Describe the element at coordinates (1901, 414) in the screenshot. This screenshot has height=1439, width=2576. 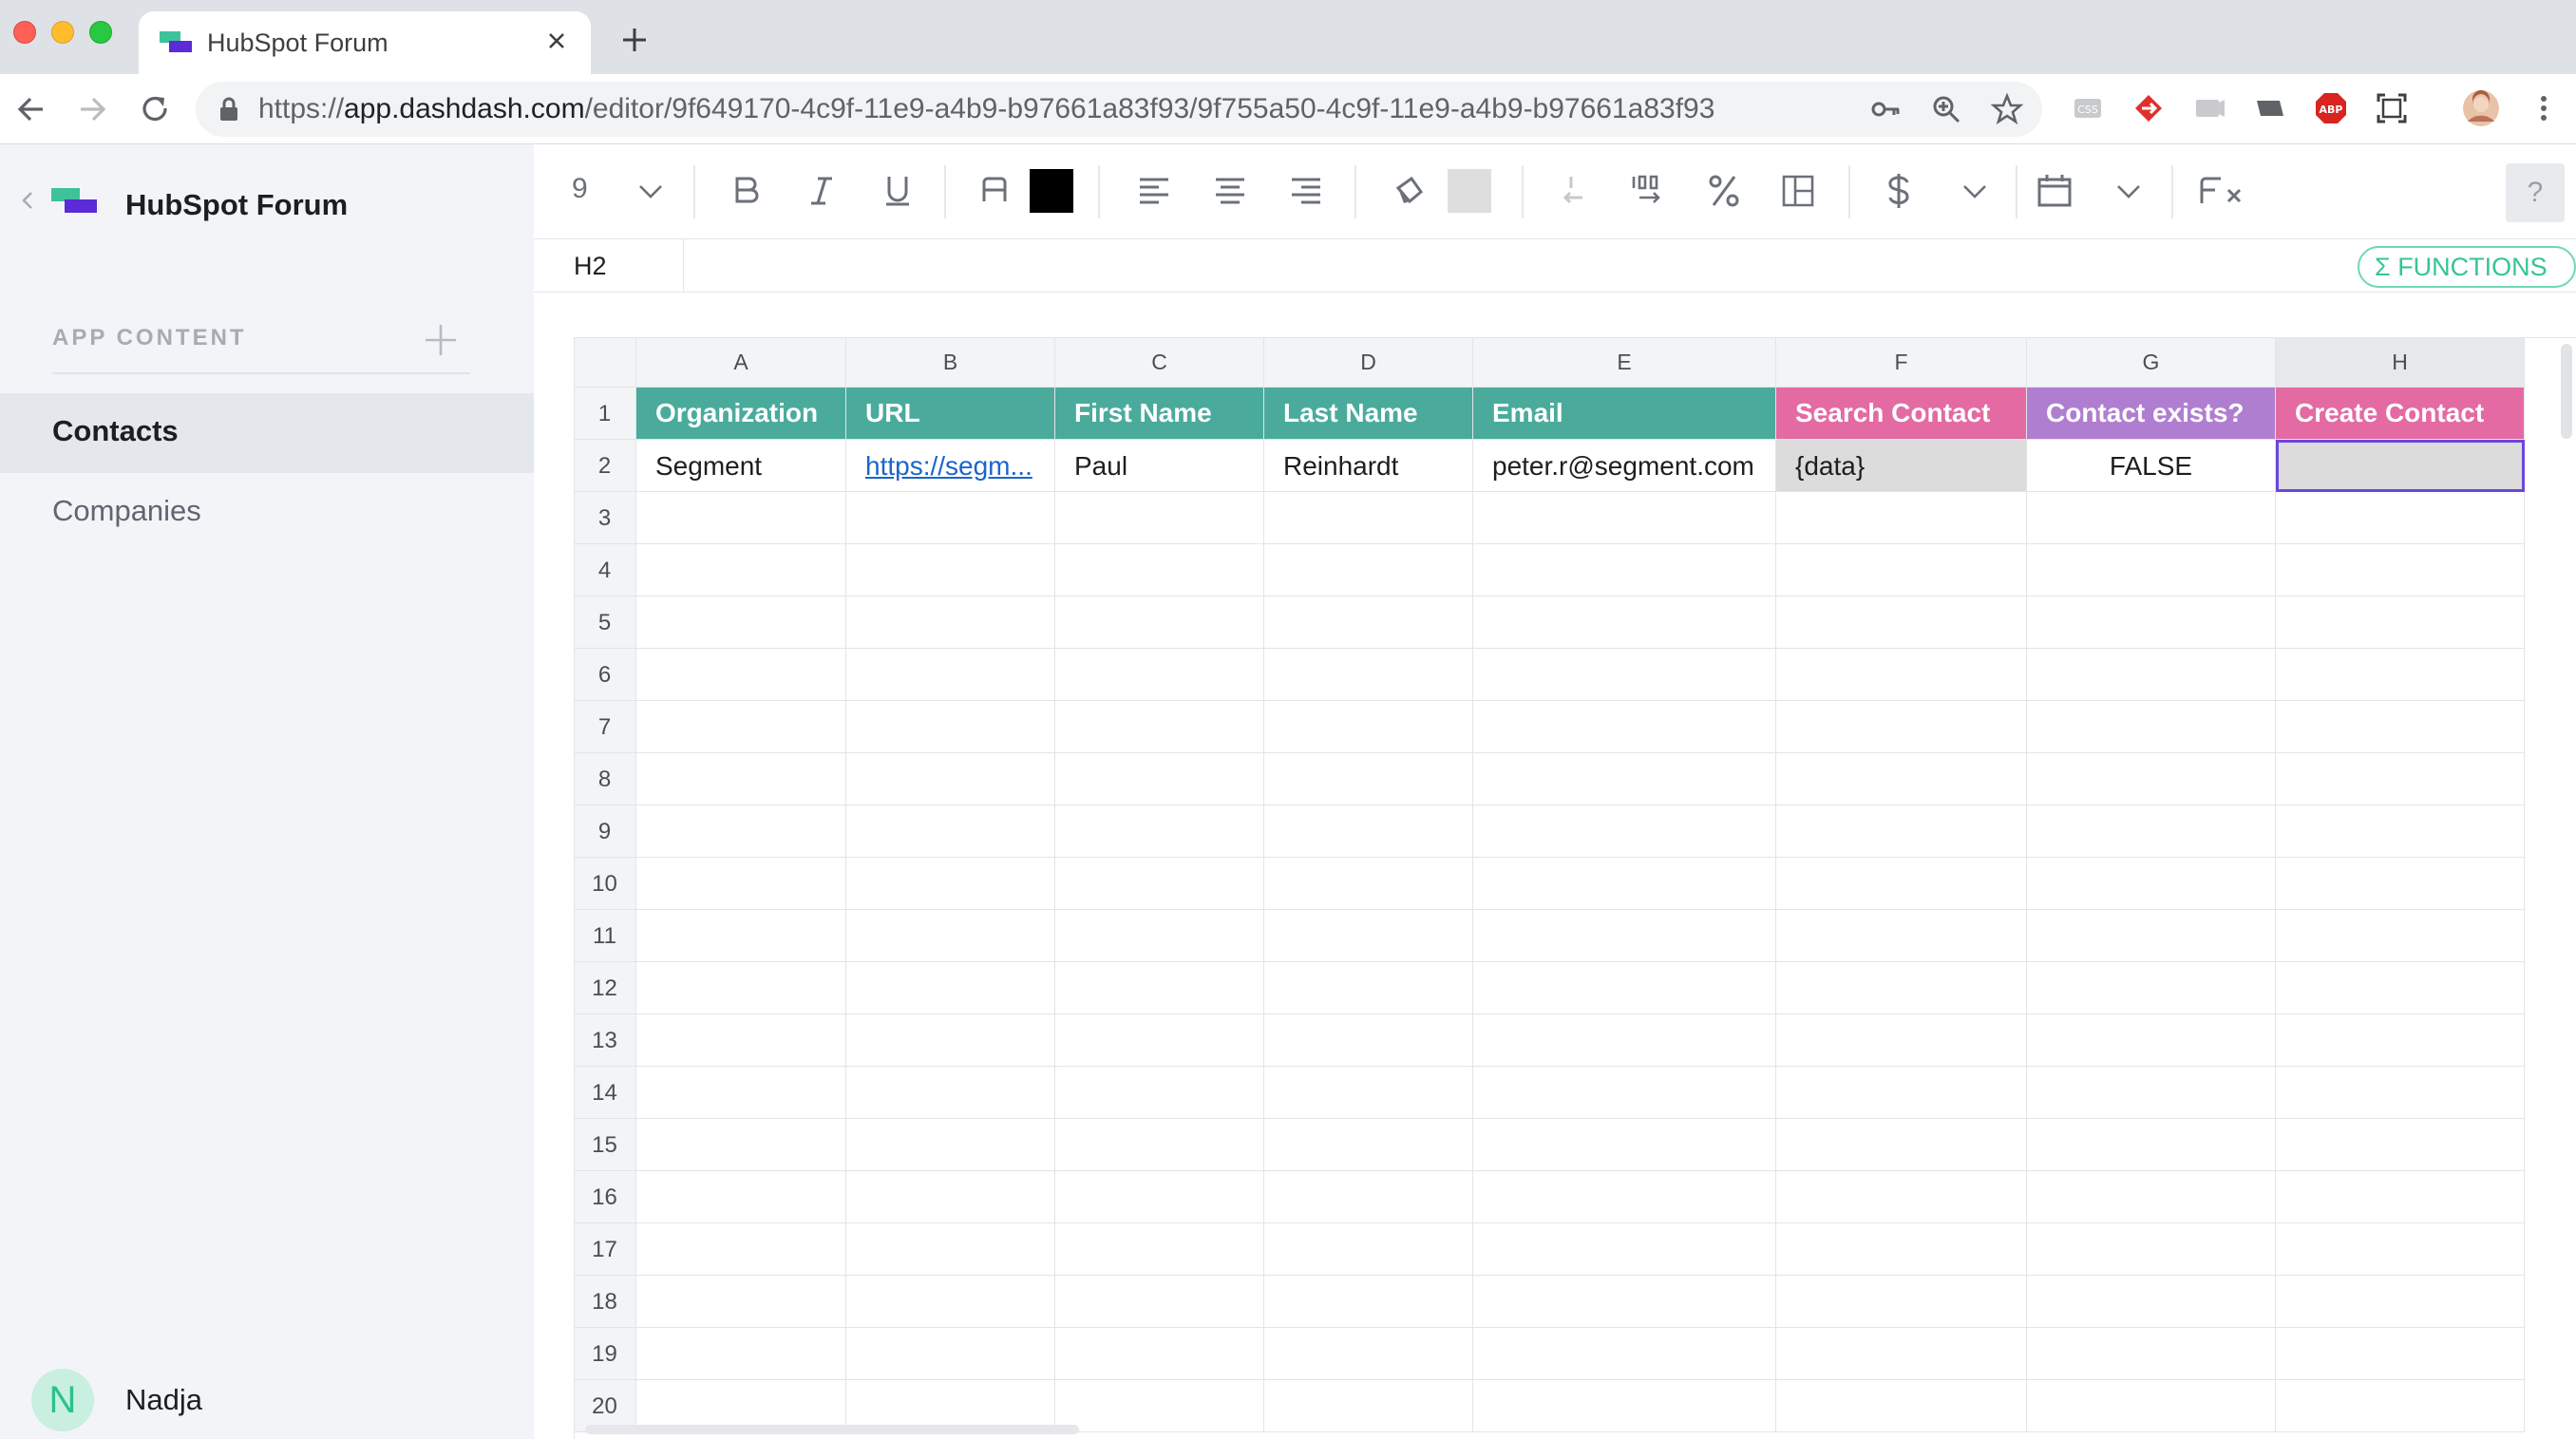
I see `header-cell-f: Search Contact` at that location.